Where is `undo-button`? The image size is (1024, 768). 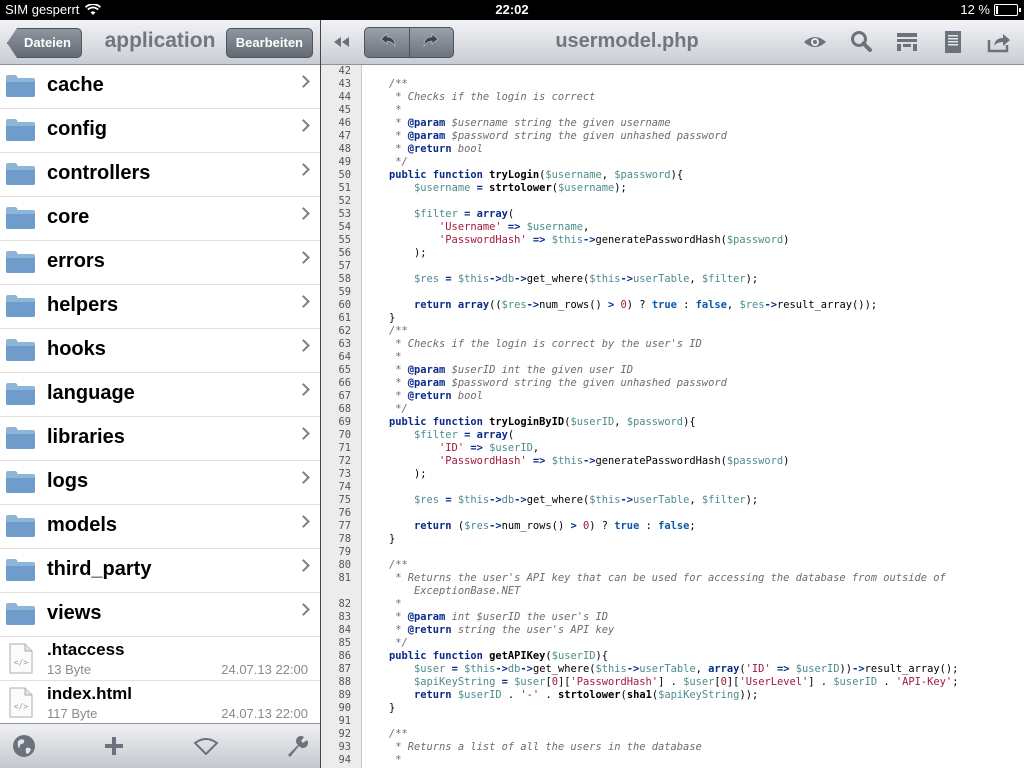 undo-button is located at coordinates (387, 42).